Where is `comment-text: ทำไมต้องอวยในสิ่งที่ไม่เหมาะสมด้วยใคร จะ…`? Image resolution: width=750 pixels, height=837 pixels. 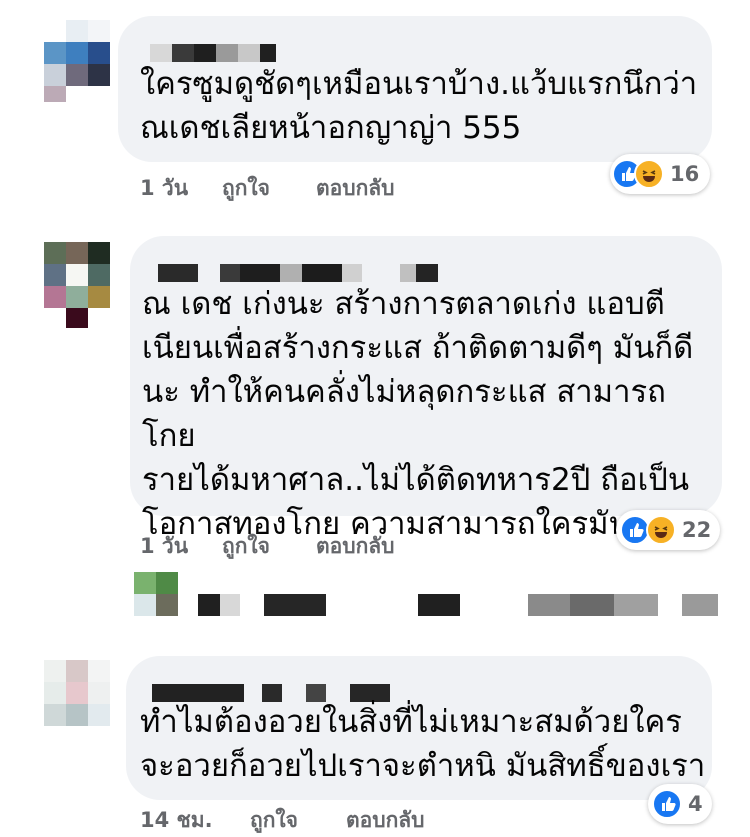 comment-text: ทำไมต้องอวยในสิ่งที่ไม่เหมาะสมด้วยใคร จะ… is located at coordinates (423, 744).